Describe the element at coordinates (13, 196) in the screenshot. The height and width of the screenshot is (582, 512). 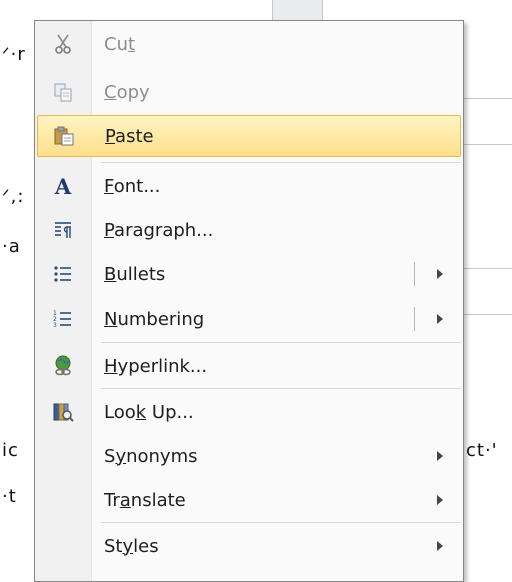
I see `document-text: ᐟ,:` at that location.